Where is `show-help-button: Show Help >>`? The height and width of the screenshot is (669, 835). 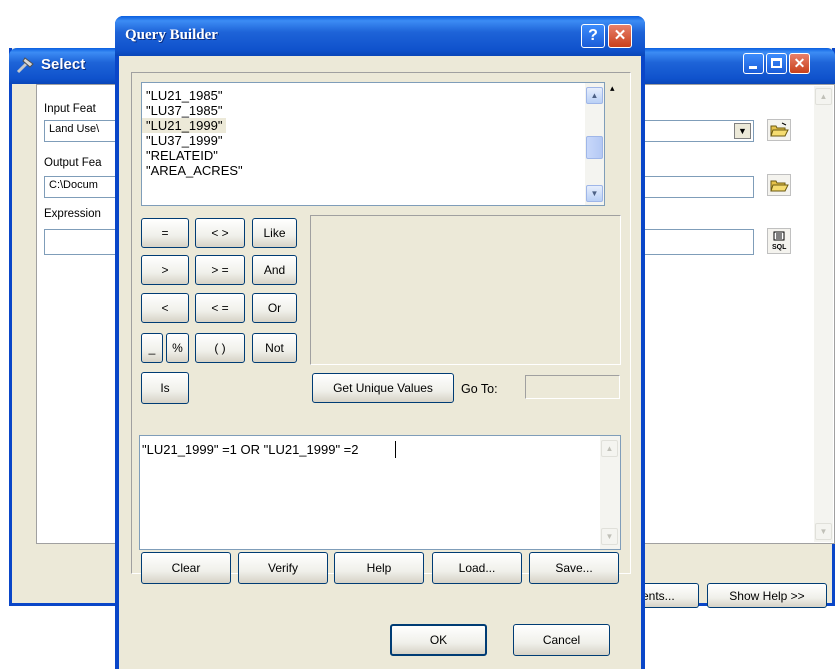 show-help-button: Show Help >> is located at coordinates (767, 595).